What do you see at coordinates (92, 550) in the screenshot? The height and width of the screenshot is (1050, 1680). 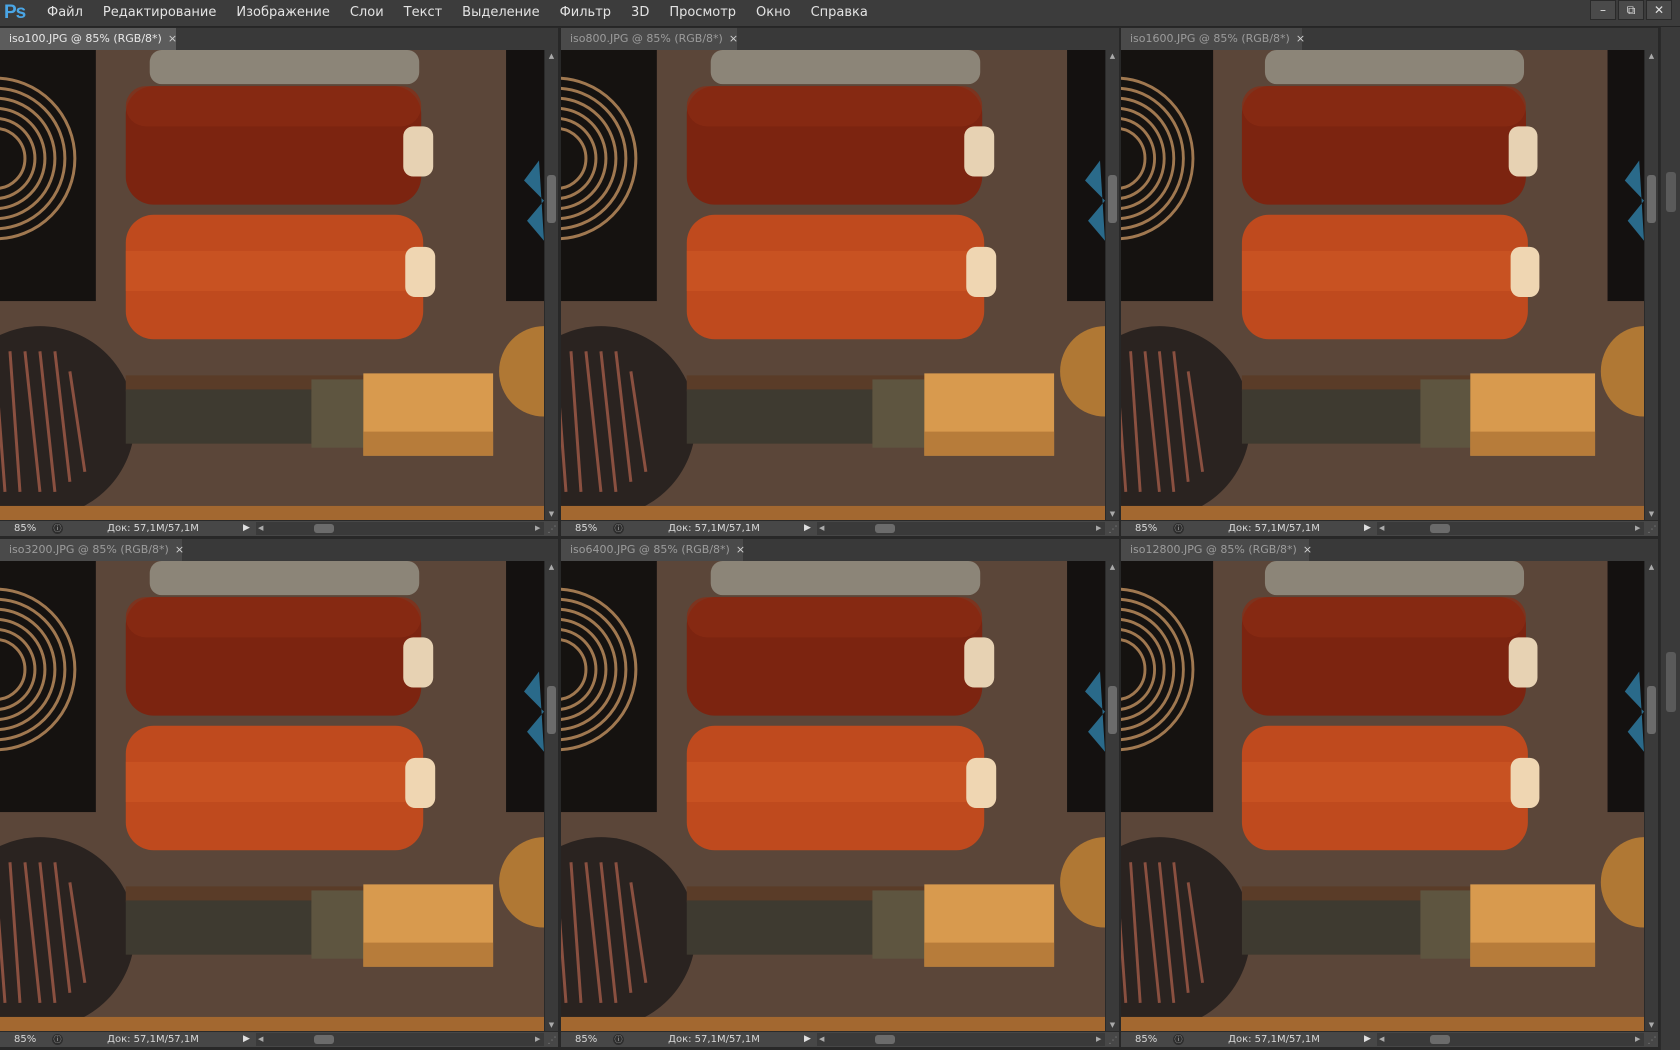 I see `document-tab: iso3200.JPG @ 85% (RGB/8*) ×` at bounding box center [92, 550].